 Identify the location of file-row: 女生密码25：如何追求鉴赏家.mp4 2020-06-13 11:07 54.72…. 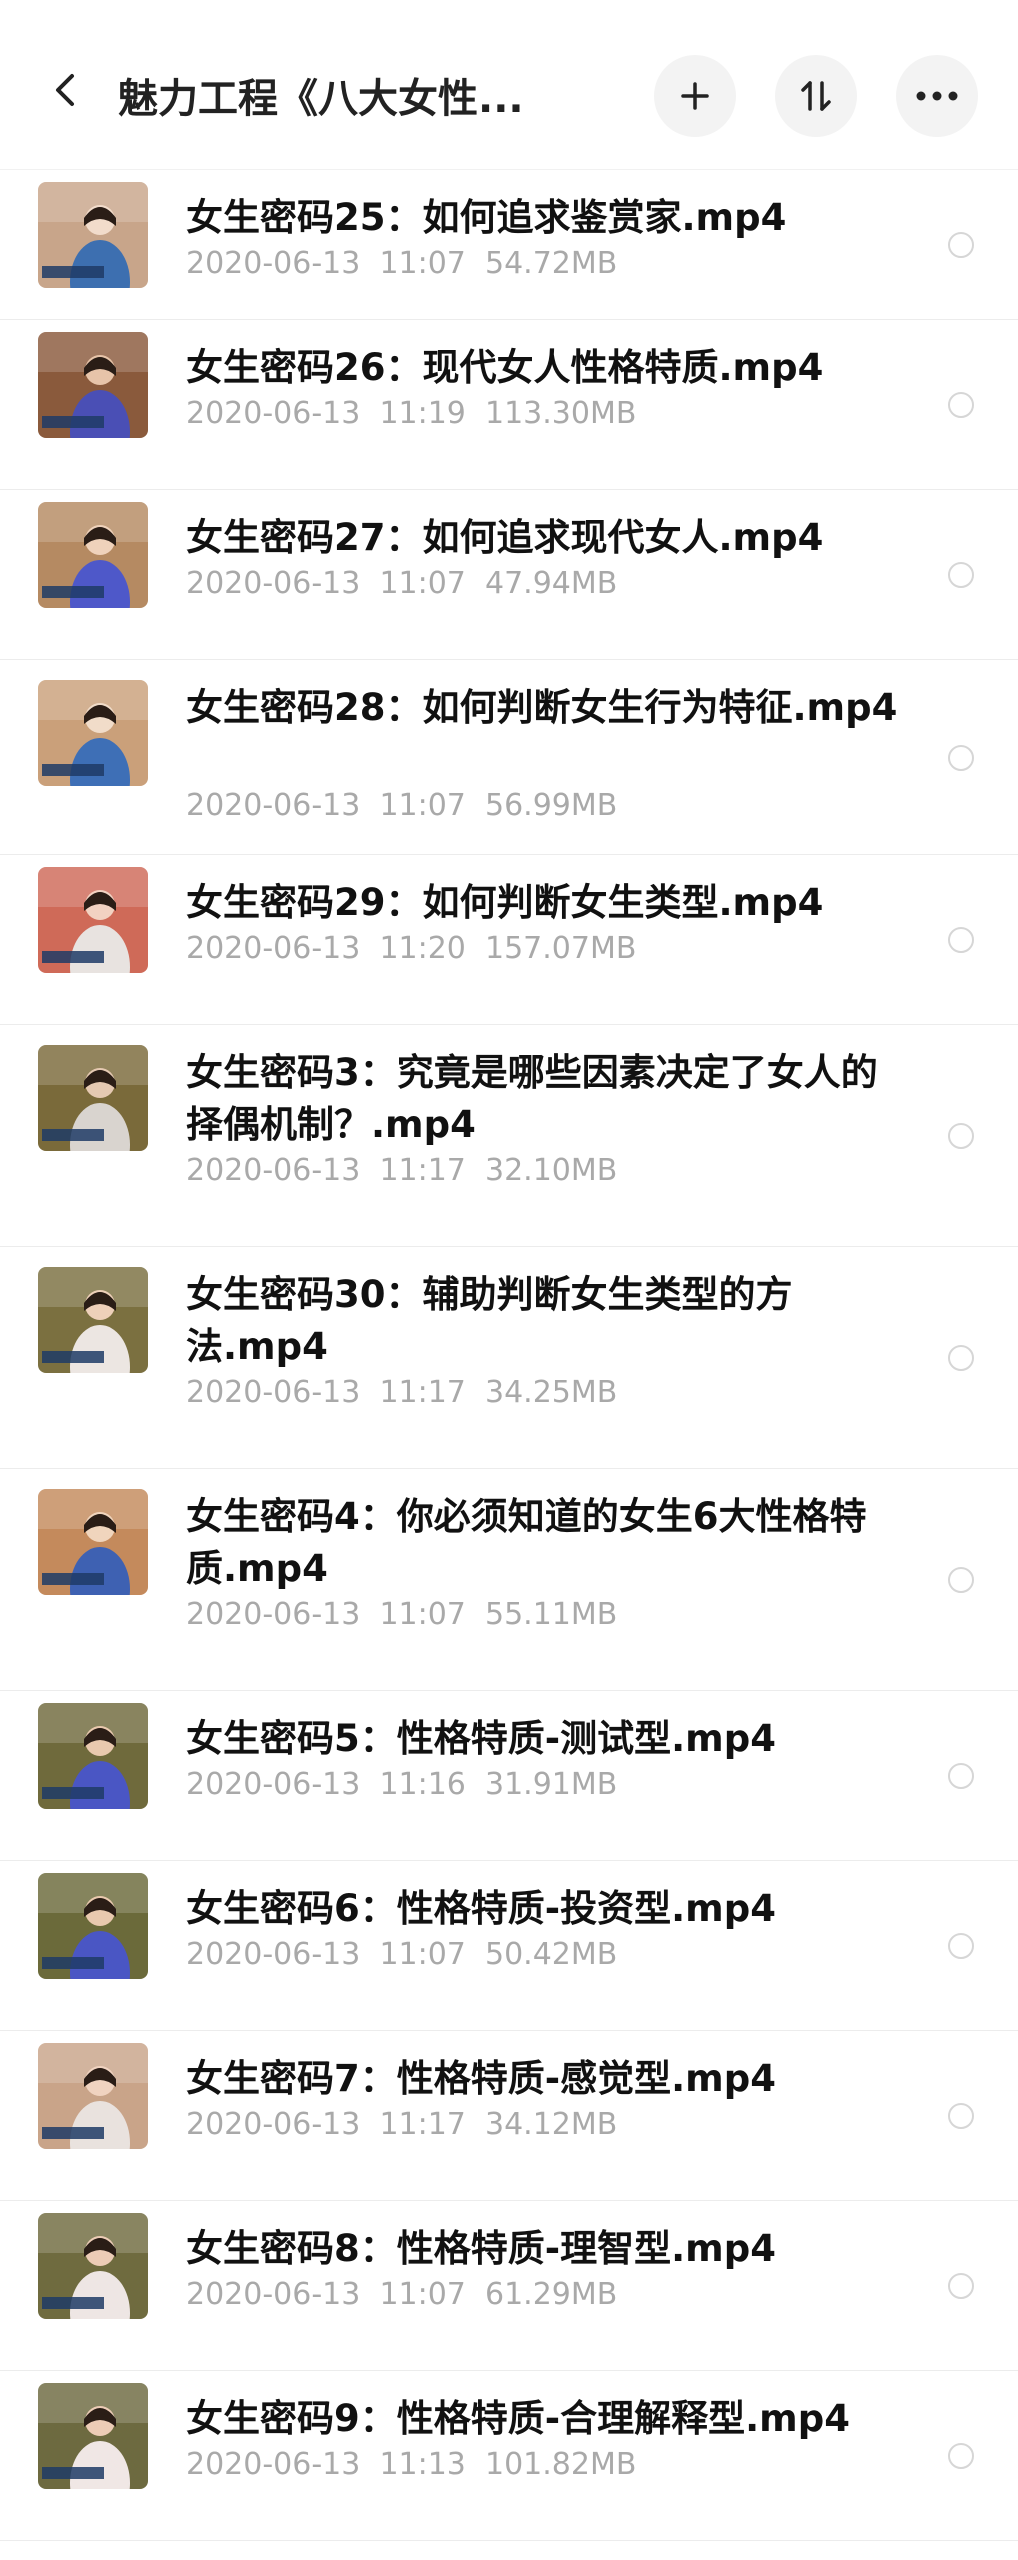
(509, 245).